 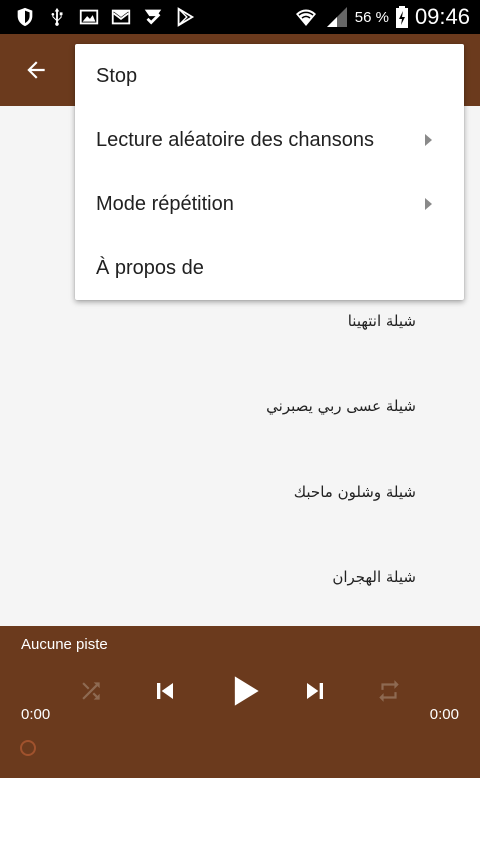 What do you see at coordinates (444, 714) in the screenshot?
I see `time-total: 0:00` at bounding box center [444, 714].